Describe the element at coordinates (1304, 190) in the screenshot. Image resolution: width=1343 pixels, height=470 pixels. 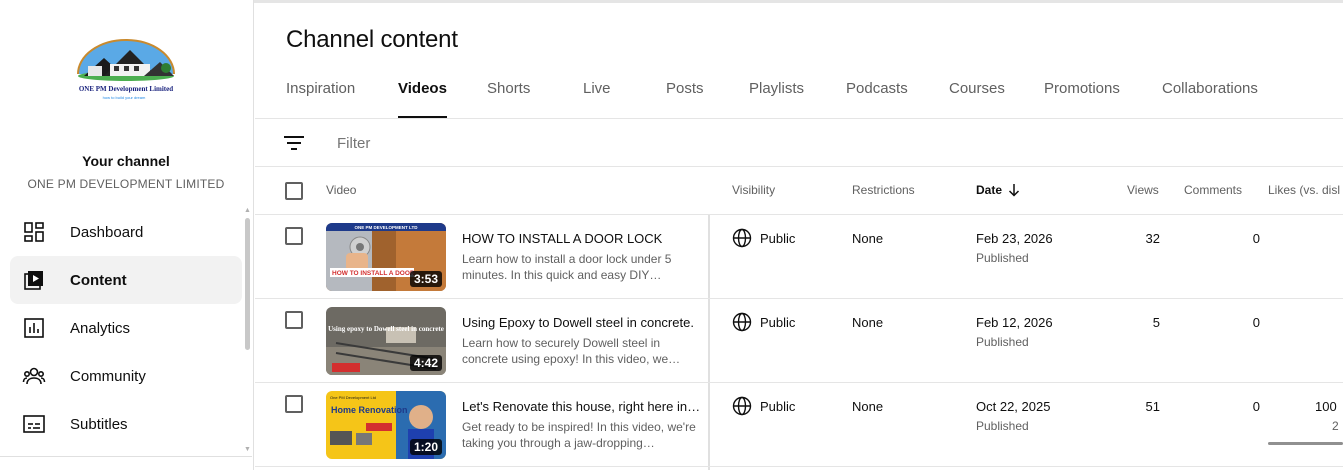
I see `header-likes: Likes (vs. disl` at that location.